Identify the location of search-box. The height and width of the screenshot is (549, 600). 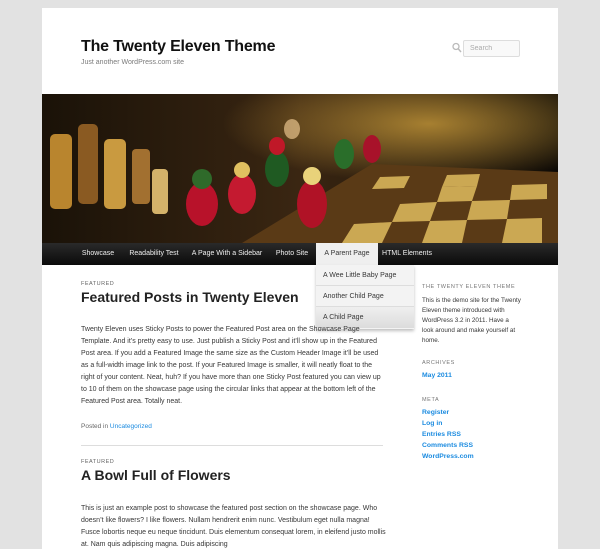
(486, 48).